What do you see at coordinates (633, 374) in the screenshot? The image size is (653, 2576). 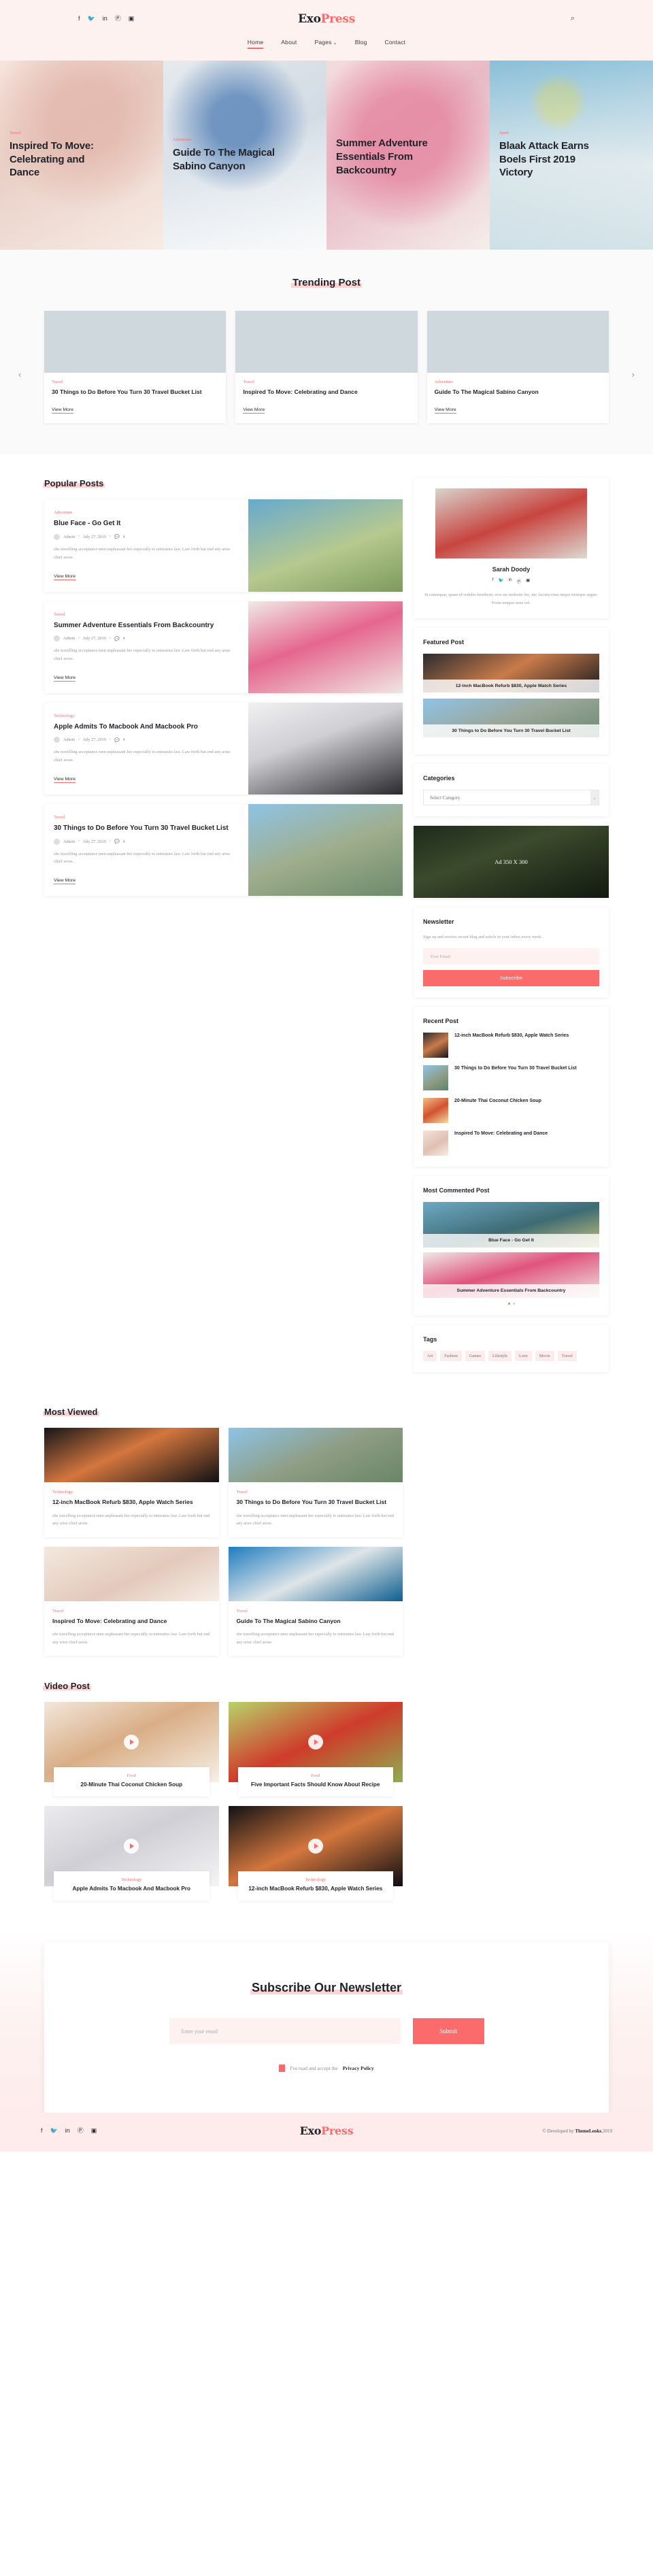 I see `carousel-next-arrow: ›` at bounding box center [633, 374].